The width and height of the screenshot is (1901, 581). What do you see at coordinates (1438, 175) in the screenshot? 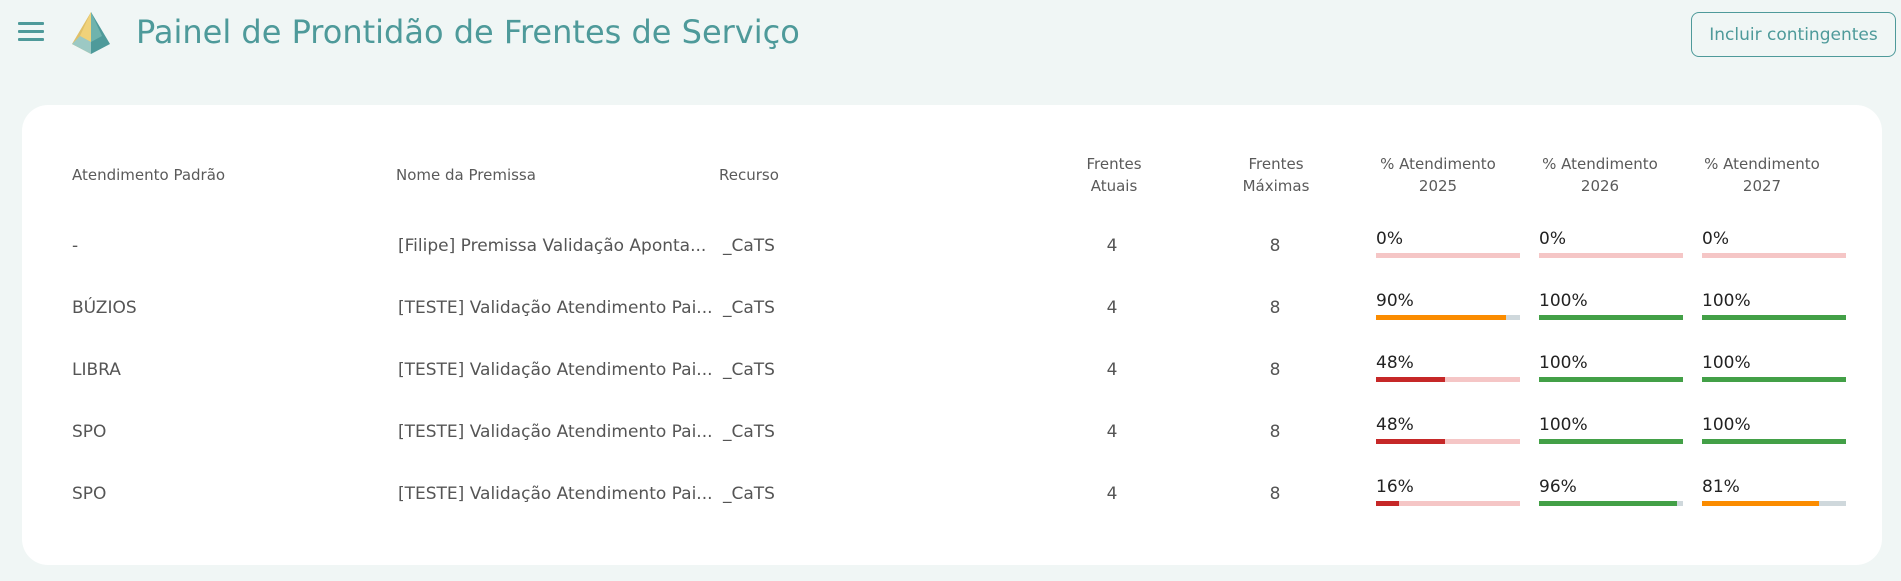
I see `column-header-pct-2025: % Atendimento 2025` at bounding box center [1438, 175].